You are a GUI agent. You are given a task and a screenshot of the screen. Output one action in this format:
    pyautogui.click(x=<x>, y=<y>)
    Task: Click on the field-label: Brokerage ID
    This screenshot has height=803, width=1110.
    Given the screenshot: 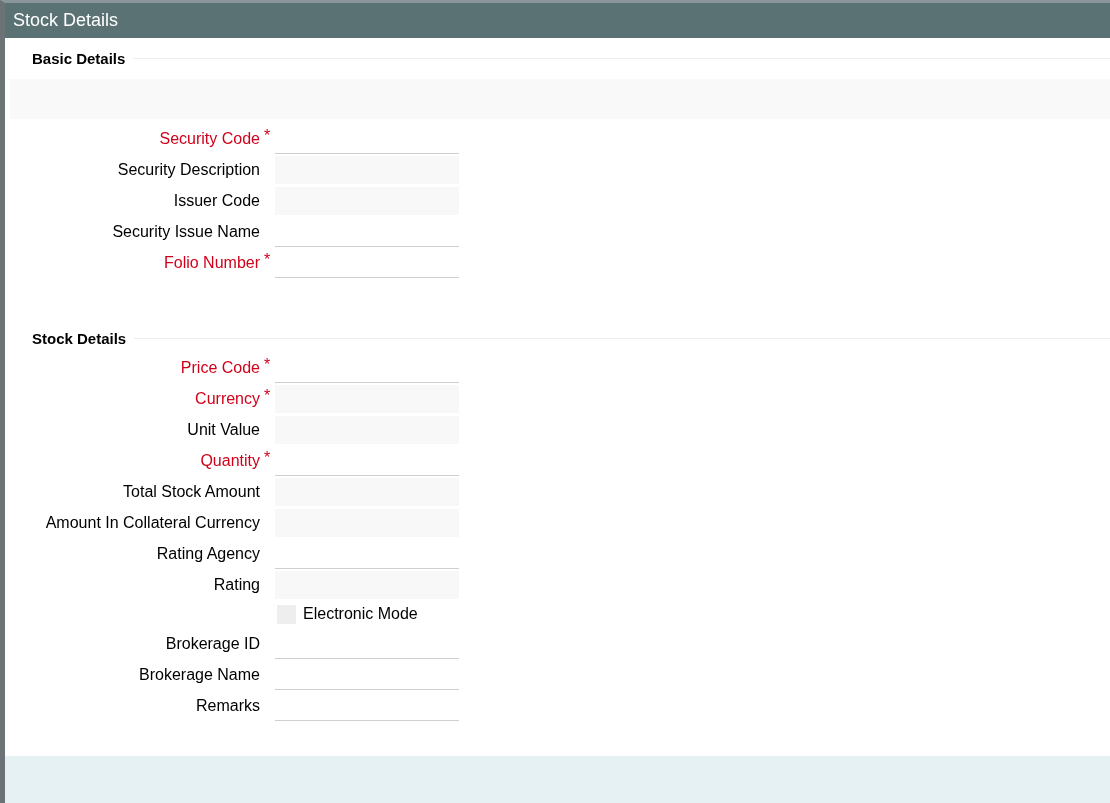 What is the action you would take?
    pyautogui.click(x=212, y=643)
    